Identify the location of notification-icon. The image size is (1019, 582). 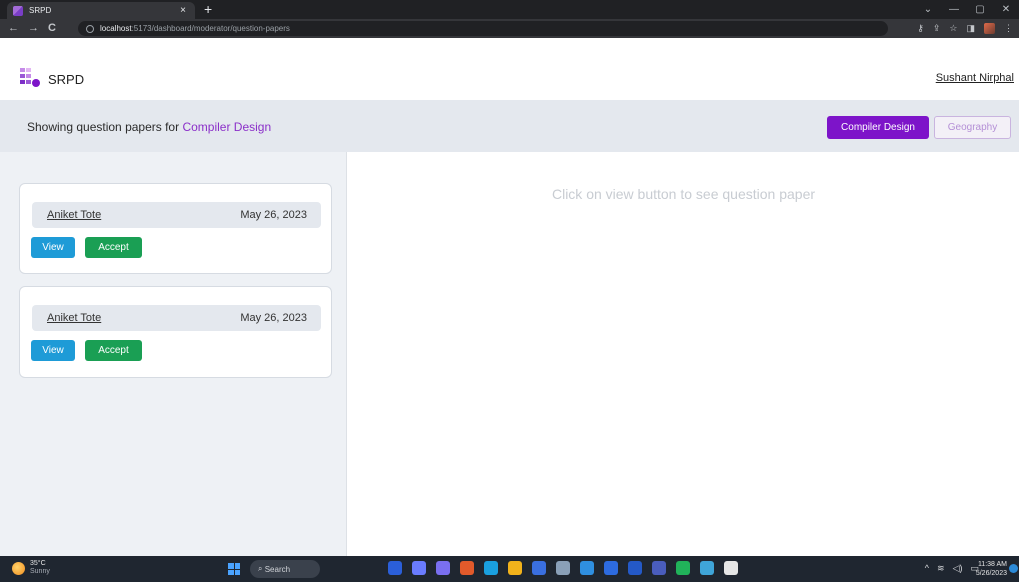
(1013, 568).